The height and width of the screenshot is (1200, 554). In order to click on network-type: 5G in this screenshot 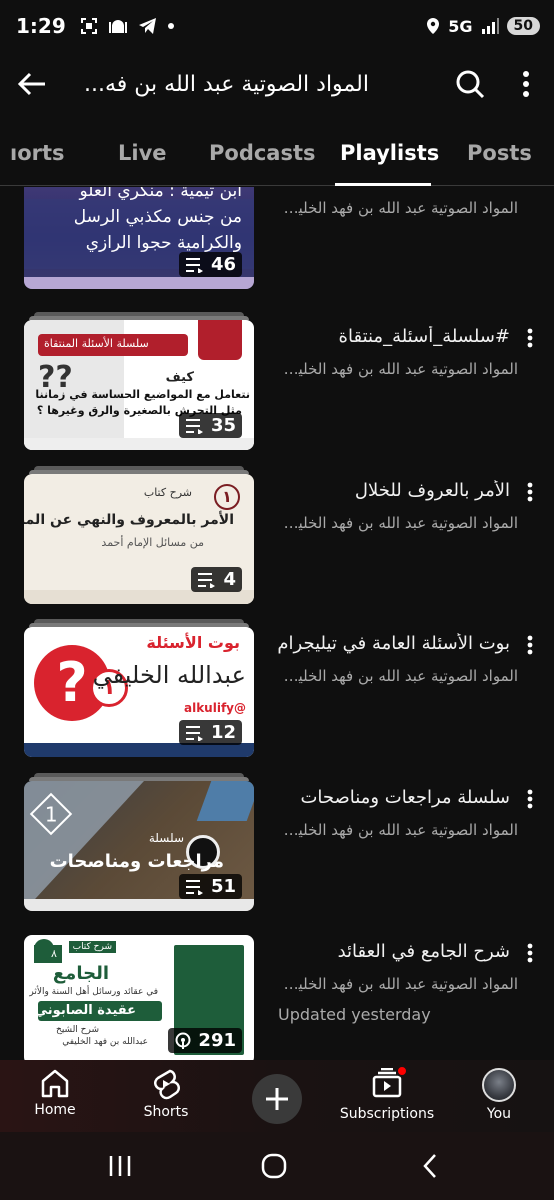, I will do `click(460, 26)`.